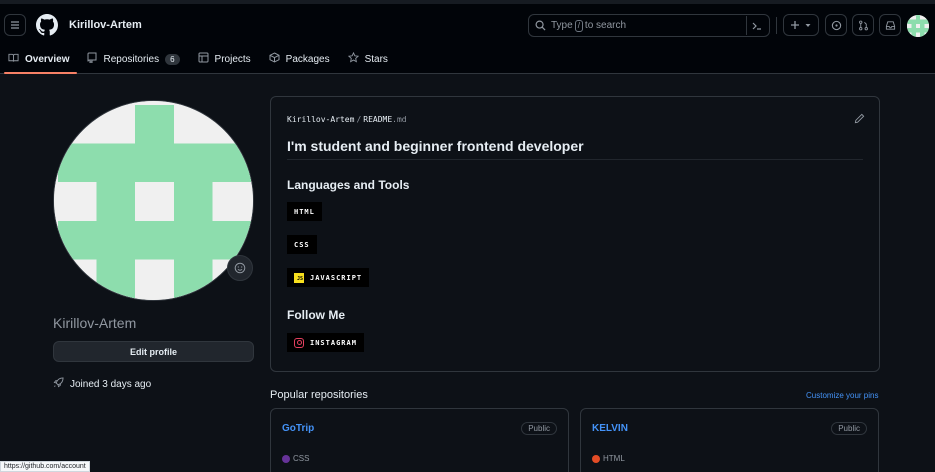 The width and height of the screenshot is (935, 472). Describe the element at coordinates (562, 25) in the screenshot. I see `search-placeholder-prefix: Type` at that location.